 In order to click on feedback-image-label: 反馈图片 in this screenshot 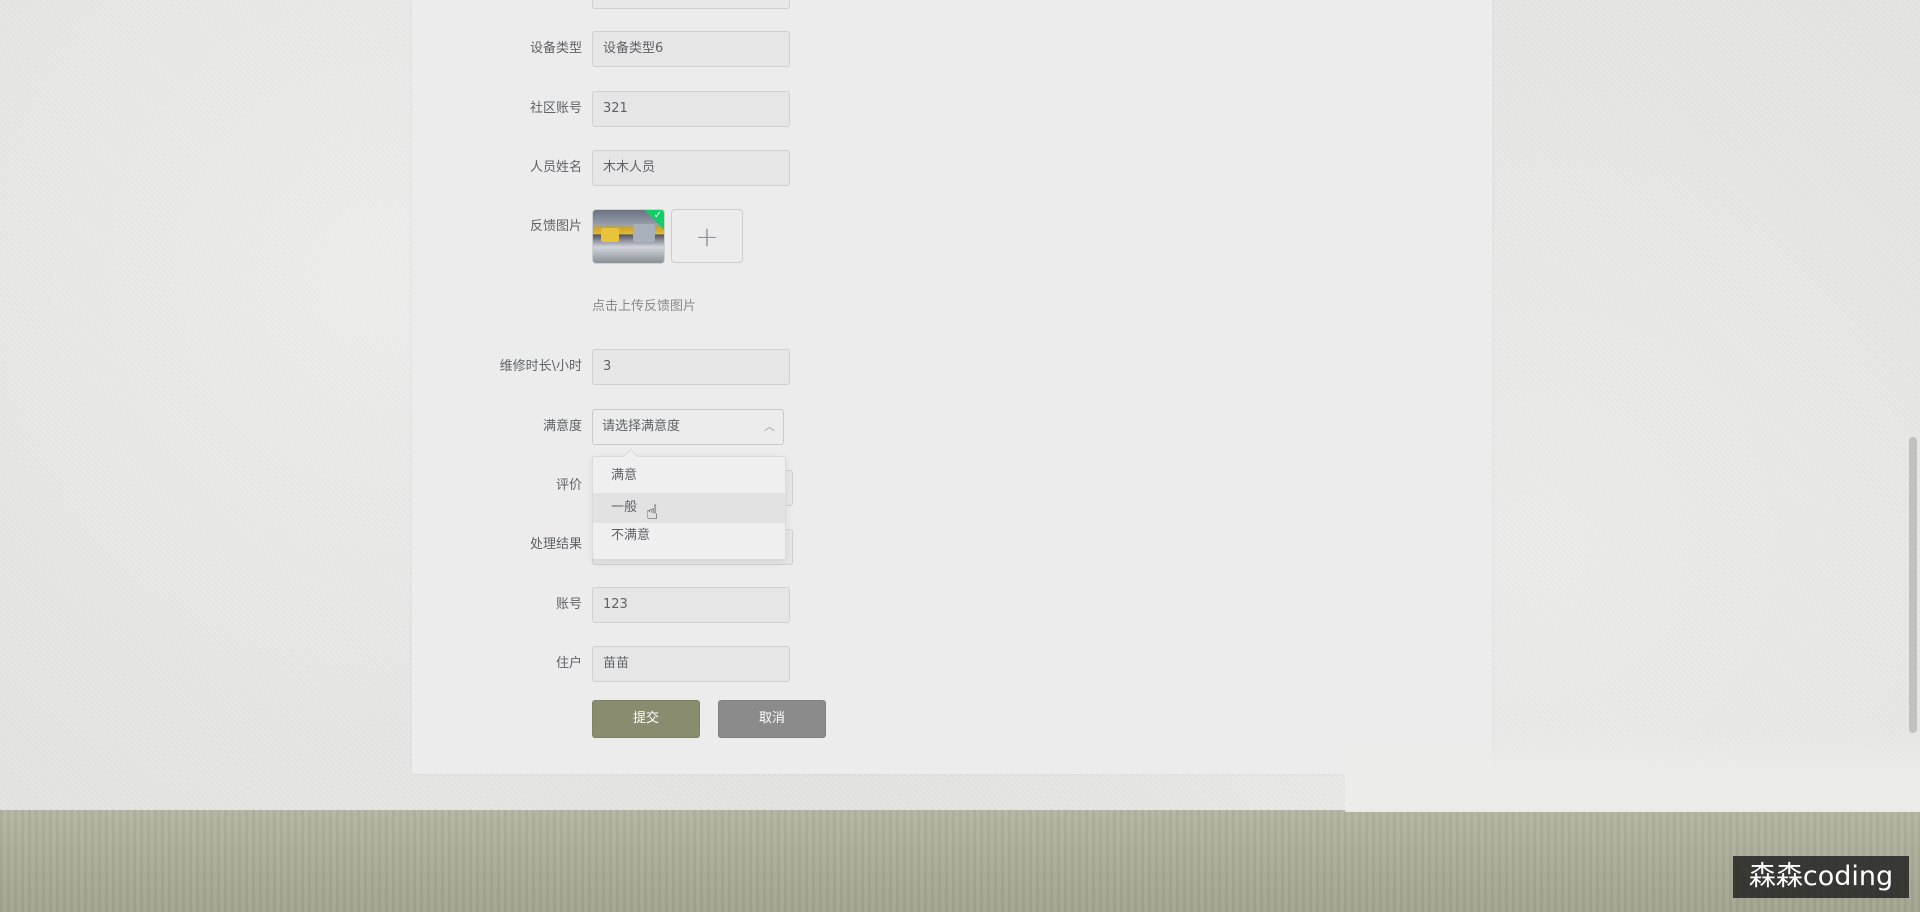, I will do `click(555, 226)`.